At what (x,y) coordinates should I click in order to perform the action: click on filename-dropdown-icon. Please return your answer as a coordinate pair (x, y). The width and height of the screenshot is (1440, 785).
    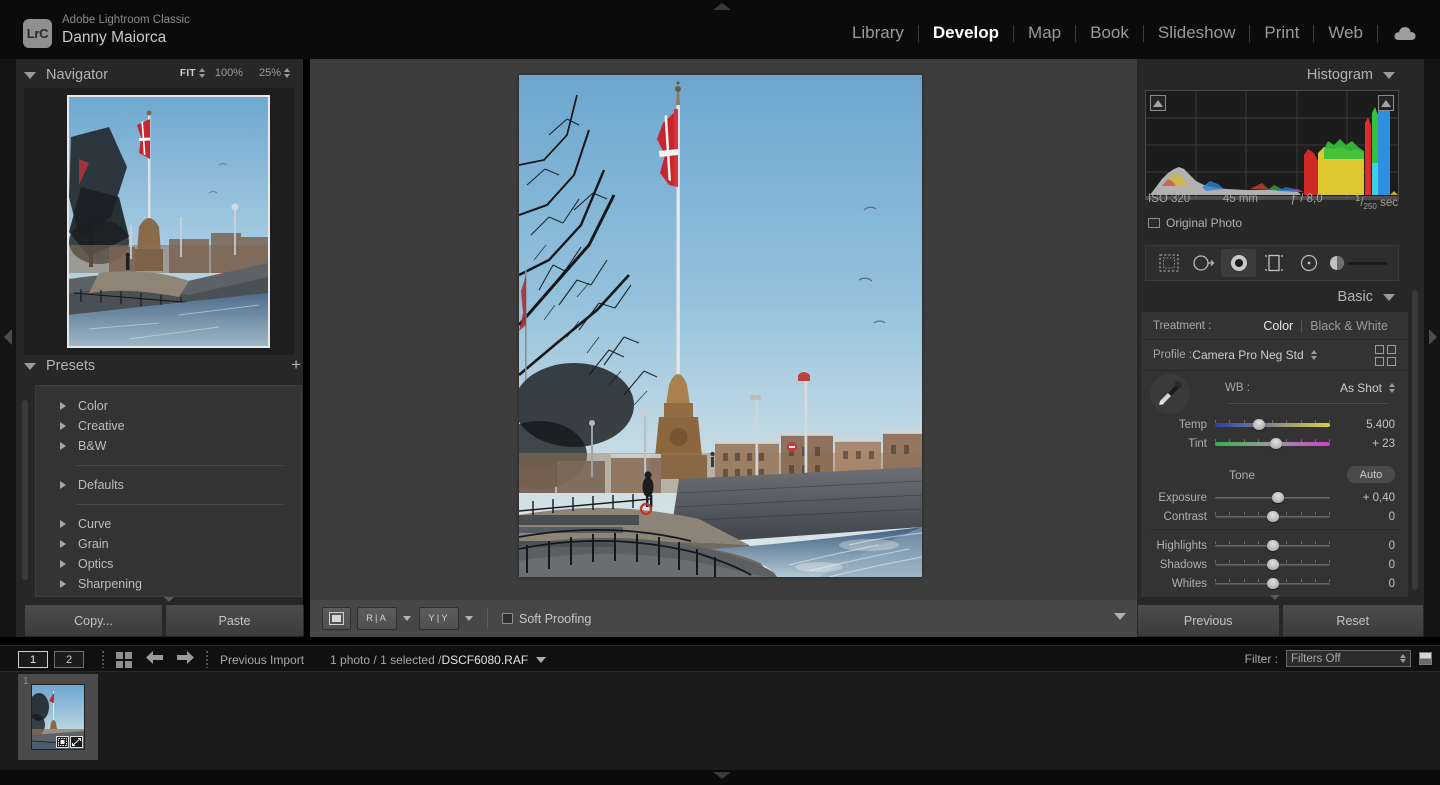
    Looking at the image, I should click on (541, 659).